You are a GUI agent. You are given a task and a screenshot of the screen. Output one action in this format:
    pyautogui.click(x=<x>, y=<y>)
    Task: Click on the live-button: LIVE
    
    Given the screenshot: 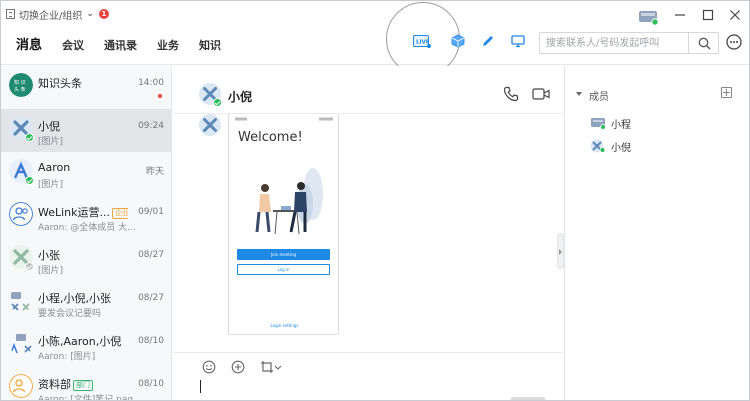 What is the action you would take?
    pyautogui.click(x=422, y=41)
    